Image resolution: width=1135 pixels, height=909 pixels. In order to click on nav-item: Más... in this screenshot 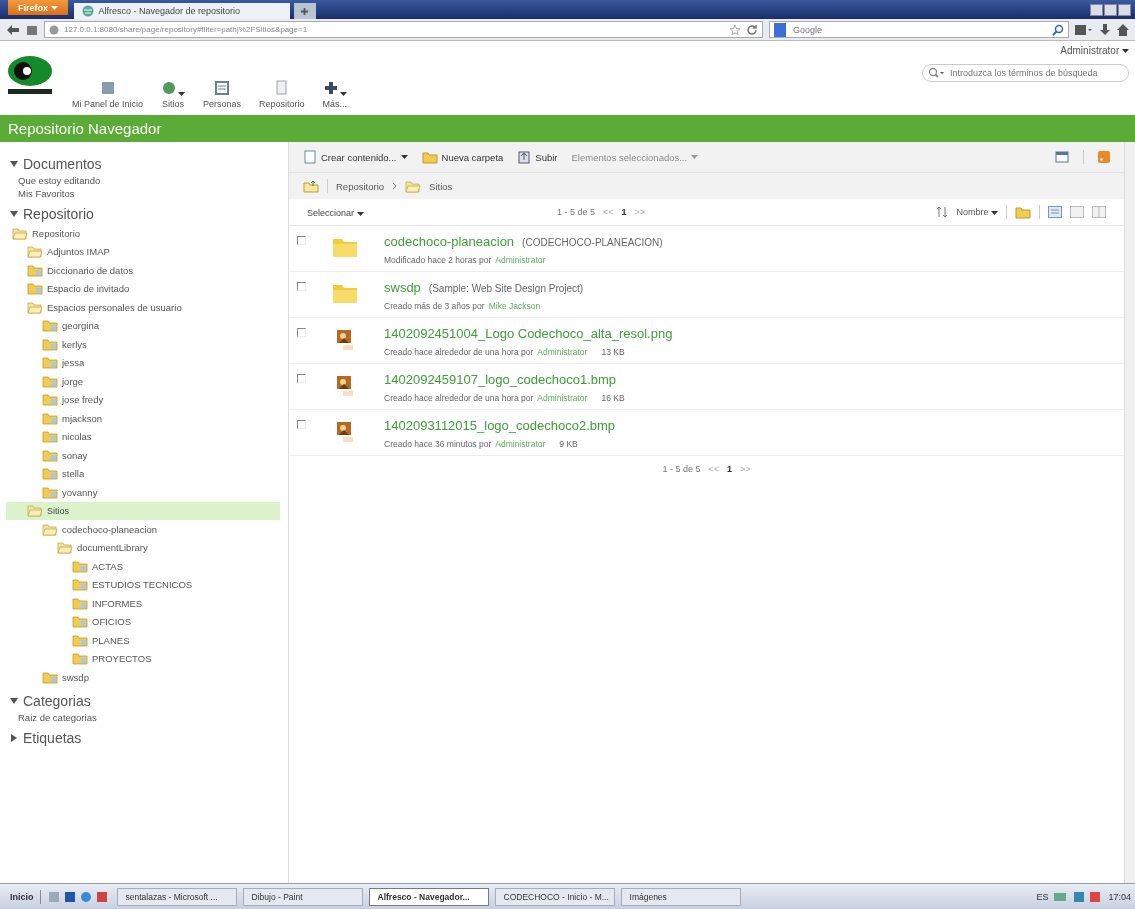, I will do `click(335, 94)`.